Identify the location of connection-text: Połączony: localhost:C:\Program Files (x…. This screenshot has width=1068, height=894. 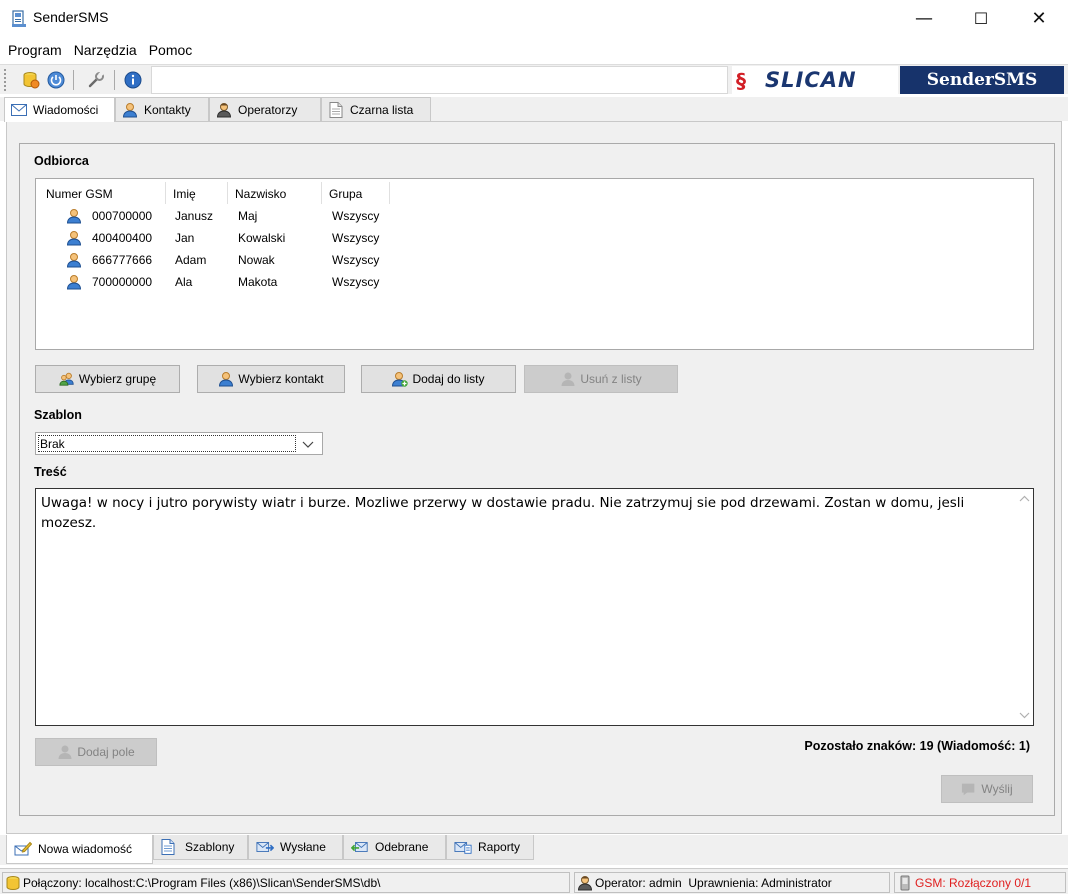
(202, 882).